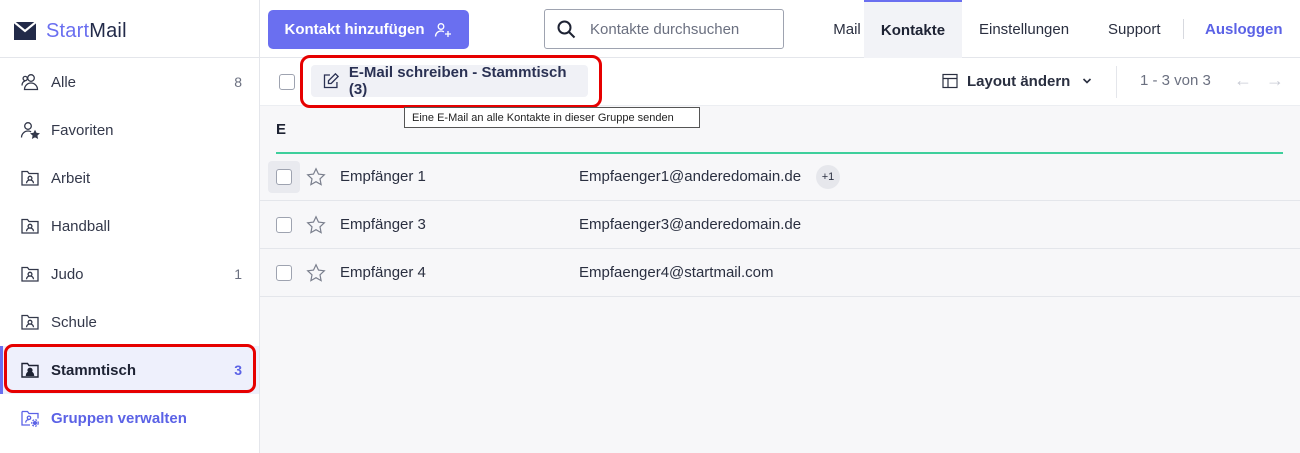  I want to click on search-box, so click(664, 29).